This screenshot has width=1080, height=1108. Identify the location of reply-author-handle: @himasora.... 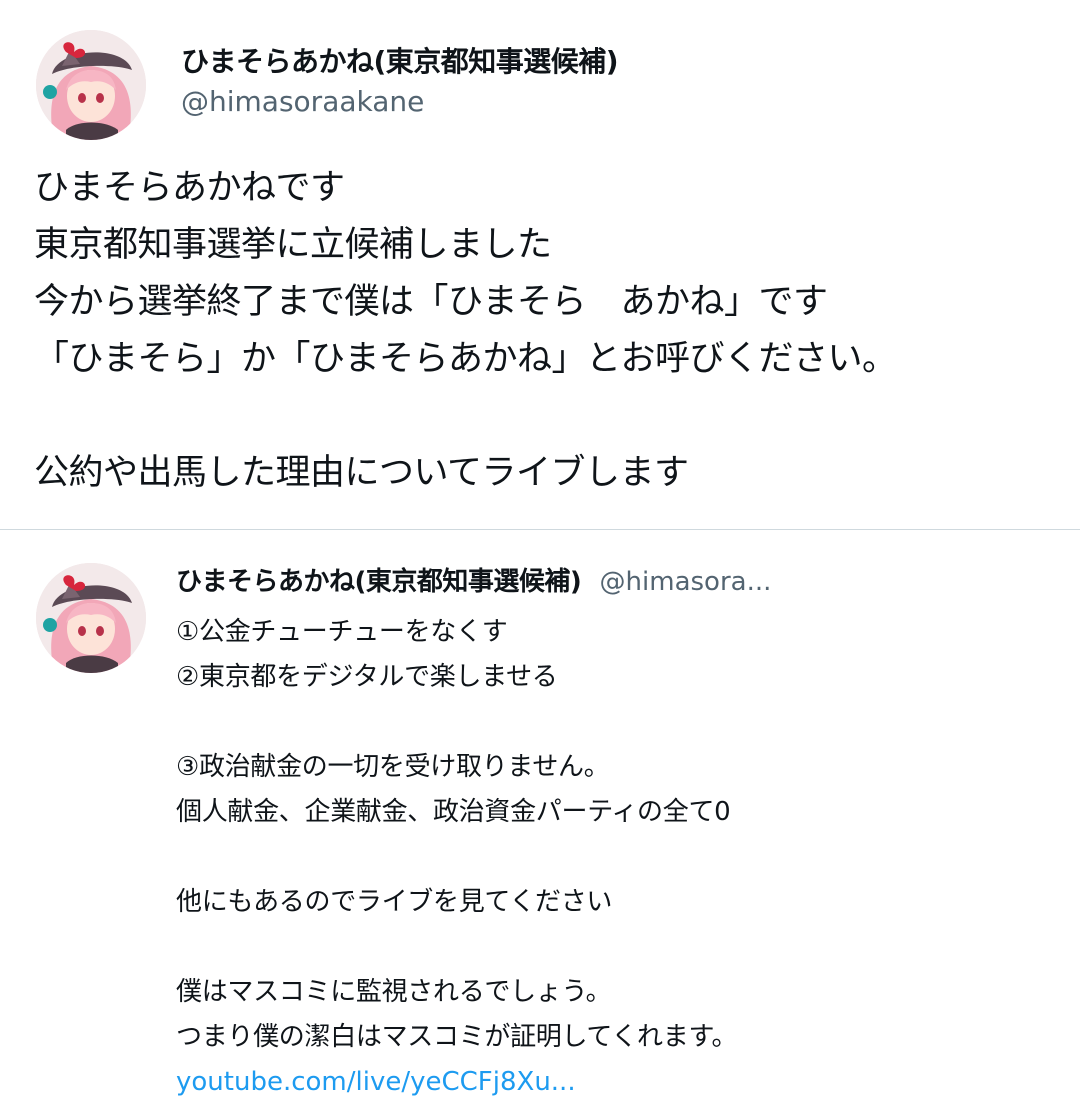
(686, 582).